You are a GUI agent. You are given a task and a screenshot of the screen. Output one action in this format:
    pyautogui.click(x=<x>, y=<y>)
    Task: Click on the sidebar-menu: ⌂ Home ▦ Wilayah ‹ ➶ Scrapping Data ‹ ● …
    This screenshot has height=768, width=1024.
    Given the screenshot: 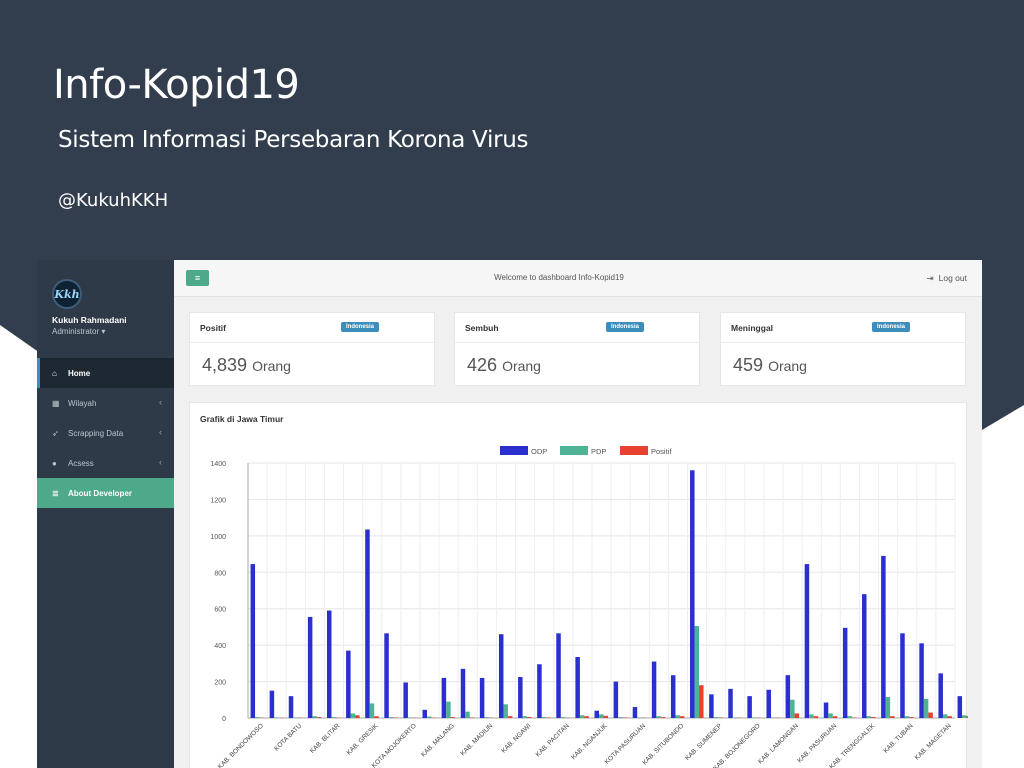 What is the action you would take?
    pyautogui.click(x=105, y=433)
    